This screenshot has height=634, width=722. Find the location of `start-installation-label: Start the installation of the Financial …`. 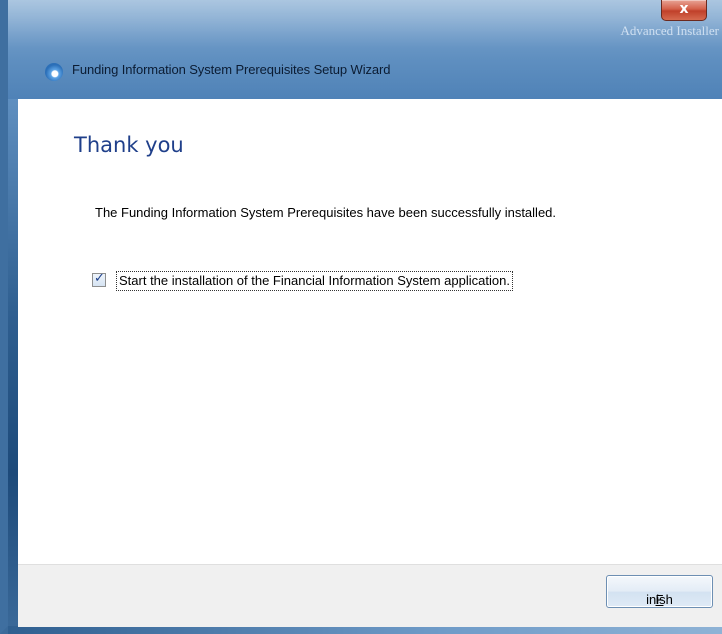

start-installation-label: Start the installation of the Financial … is located at coordinates (314, 281).